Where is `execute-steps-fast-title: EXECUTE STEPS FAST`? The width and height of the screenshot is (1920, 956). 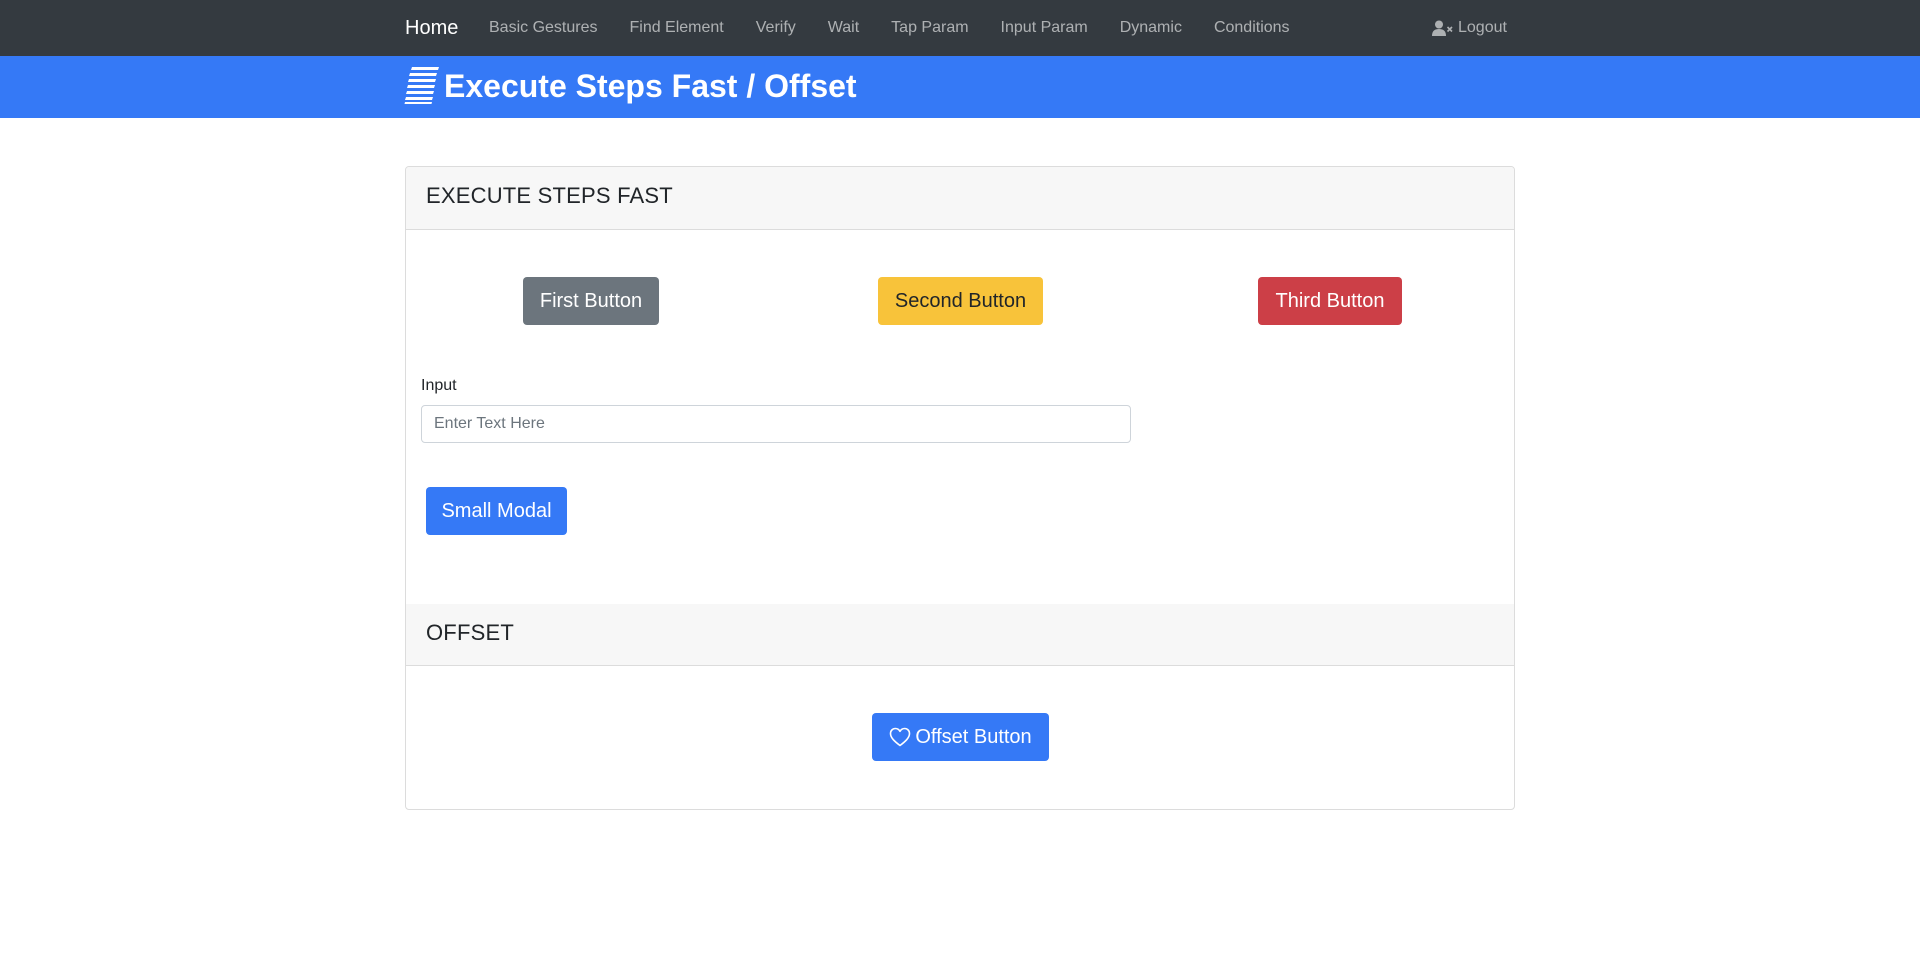
execute-steps-fast-title: EXECUTE STEPS FAST is located at coordinates (549, 195).